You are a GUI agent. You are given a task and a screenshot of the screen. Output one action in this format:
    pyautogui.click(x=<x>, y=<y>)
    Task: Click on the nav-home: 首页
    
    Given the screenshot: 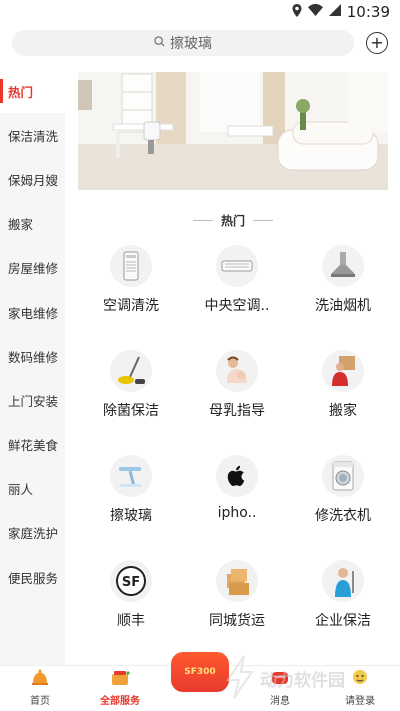 What is the action you would take?
    pyautogui.click(x=40, y=688)
    